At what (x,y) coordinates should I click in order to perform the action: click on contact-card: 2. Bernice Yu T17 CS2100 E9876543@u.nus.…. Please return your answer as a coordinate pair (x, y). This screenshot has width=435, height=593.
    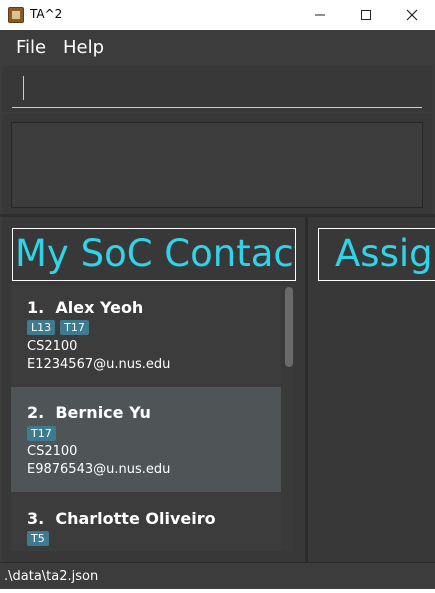
    Looking at the image, I should click on (146, 439).